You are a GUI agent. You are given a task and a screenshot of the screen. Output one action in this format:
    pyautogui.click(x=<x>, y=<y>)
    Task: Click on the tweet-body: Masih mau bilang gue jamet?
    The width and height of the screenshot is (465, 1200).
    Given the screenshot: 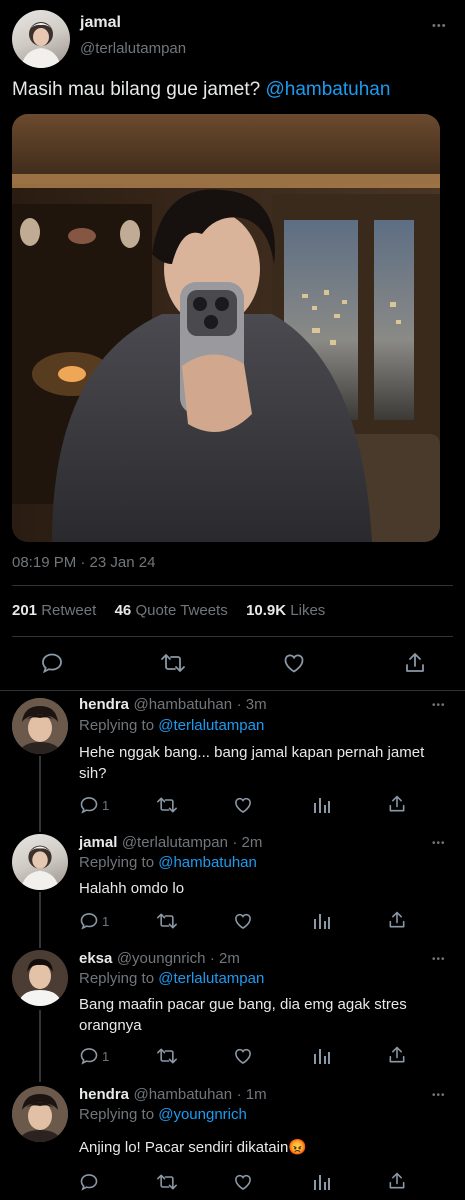 What is the action you would take?
    pyautogui.click(x=139, y=89)
    